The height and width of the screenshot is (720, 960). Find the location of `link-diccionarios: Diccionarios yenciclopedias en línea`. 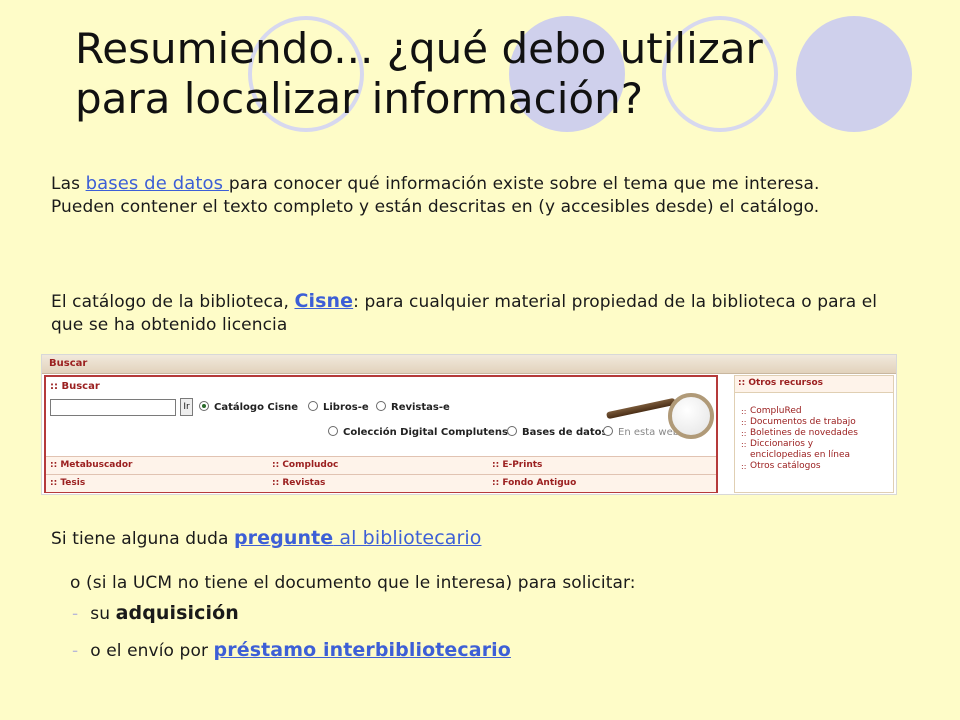

link-diccionarios: Diccionarios yenciclopedias en línea is located at coordinates (799, 450).